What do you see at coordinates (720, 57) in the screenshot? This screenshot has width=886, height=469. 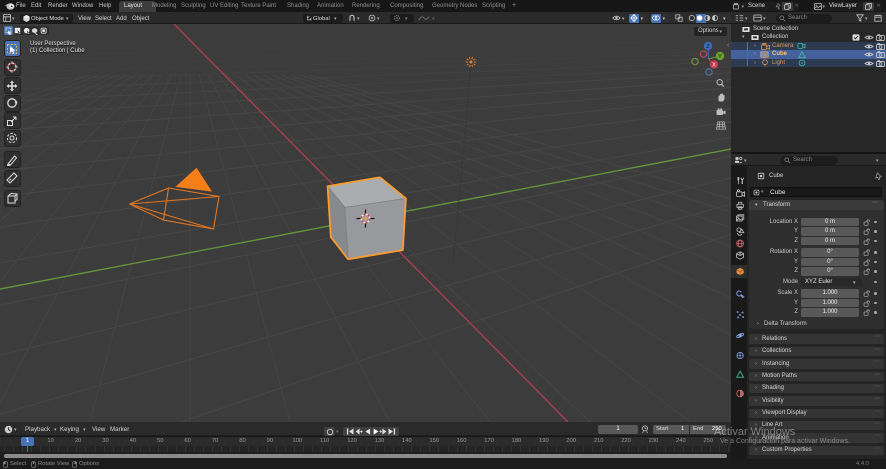 I see `svg-text: Y` at bounding box center [720, 57].